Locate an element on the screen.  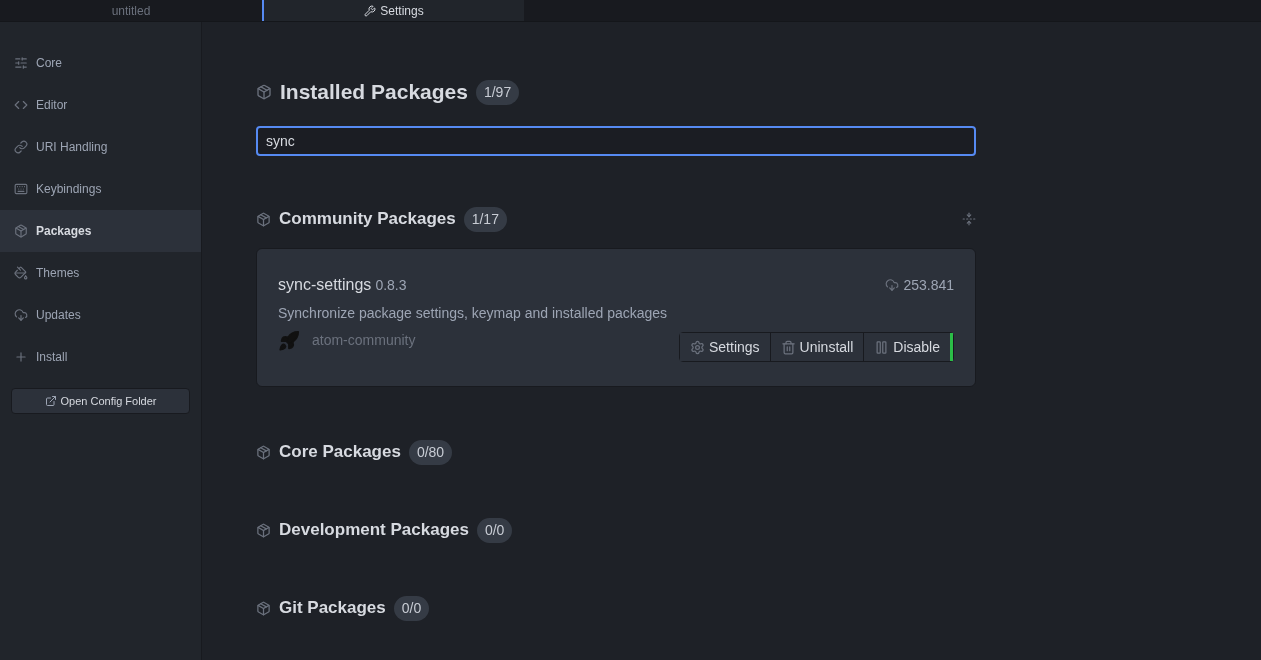
count-badge: 1/97 is located at coordinates (497, 92).